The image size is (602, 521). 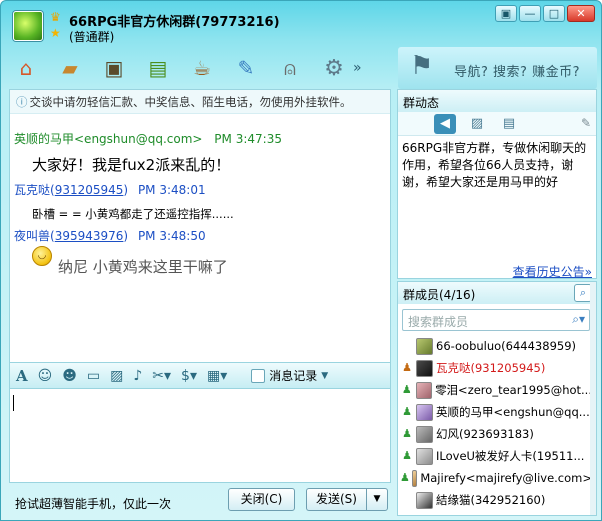 What do you see at coordinates (496, 346) in the screenshot?
I see `list-item: 66-oobuluo(644438959)` at bounding box center [496, 346].